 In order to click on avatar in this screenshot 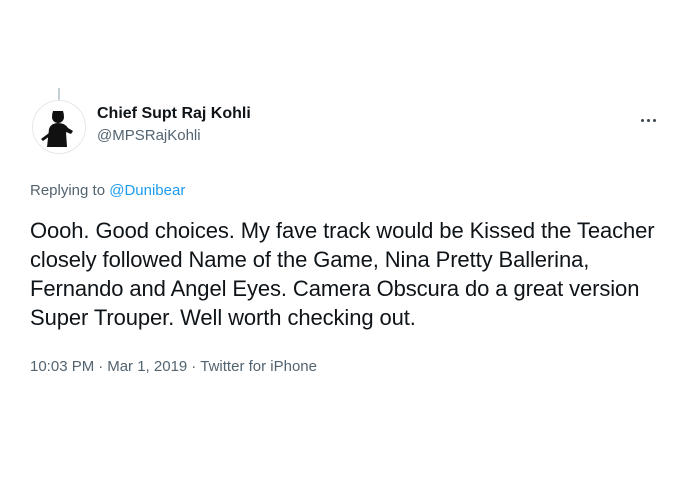, I will do `click(59, 127)`.